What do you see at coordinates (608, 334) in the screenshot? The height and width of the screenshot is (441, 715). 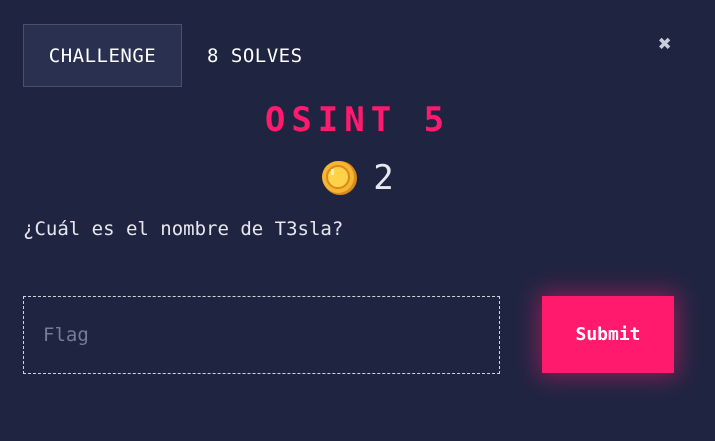 I see `submit-button: Submit` at bounding box center [608, 334].